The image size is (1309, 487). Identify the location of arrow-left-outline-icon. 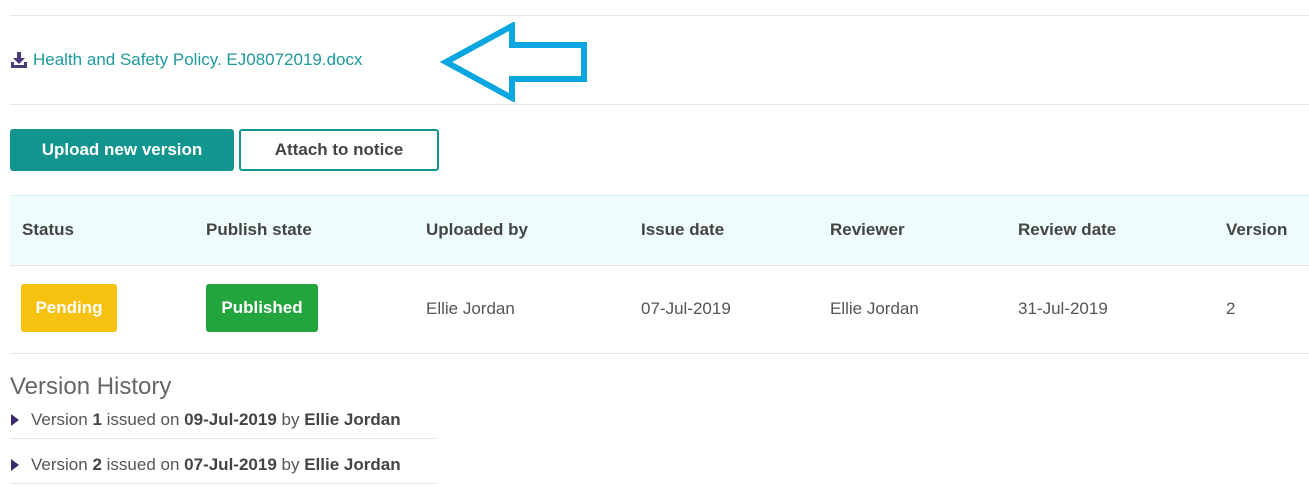
(514, 63).